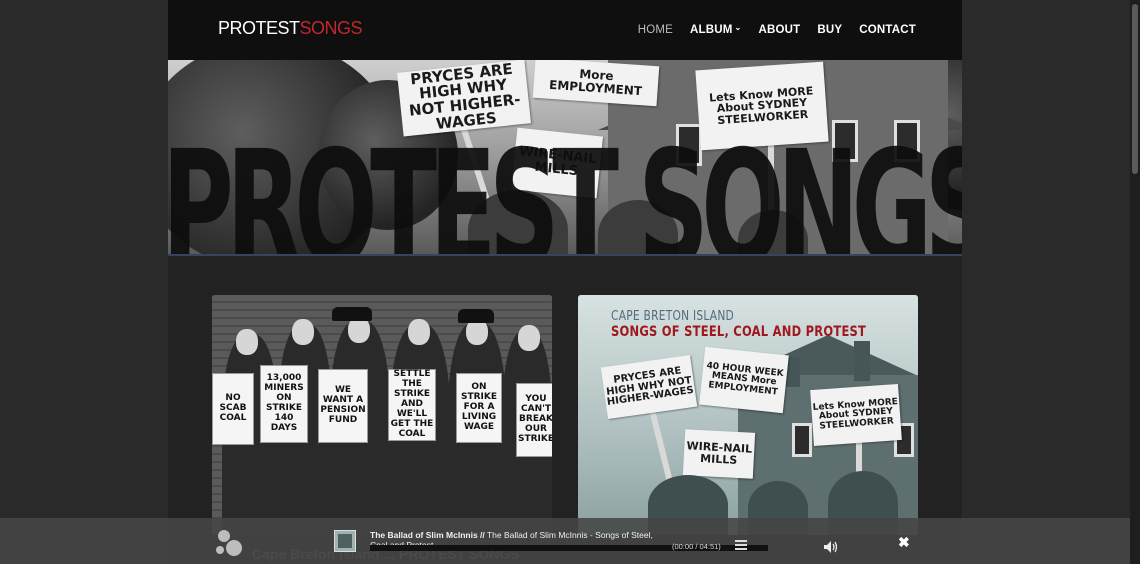 The height and width of the screenshot is (564, 1140). I want to click on sign-text: SETTLE THE STRIKE AND WE'LL GET THE COAL, so click(412, 404).